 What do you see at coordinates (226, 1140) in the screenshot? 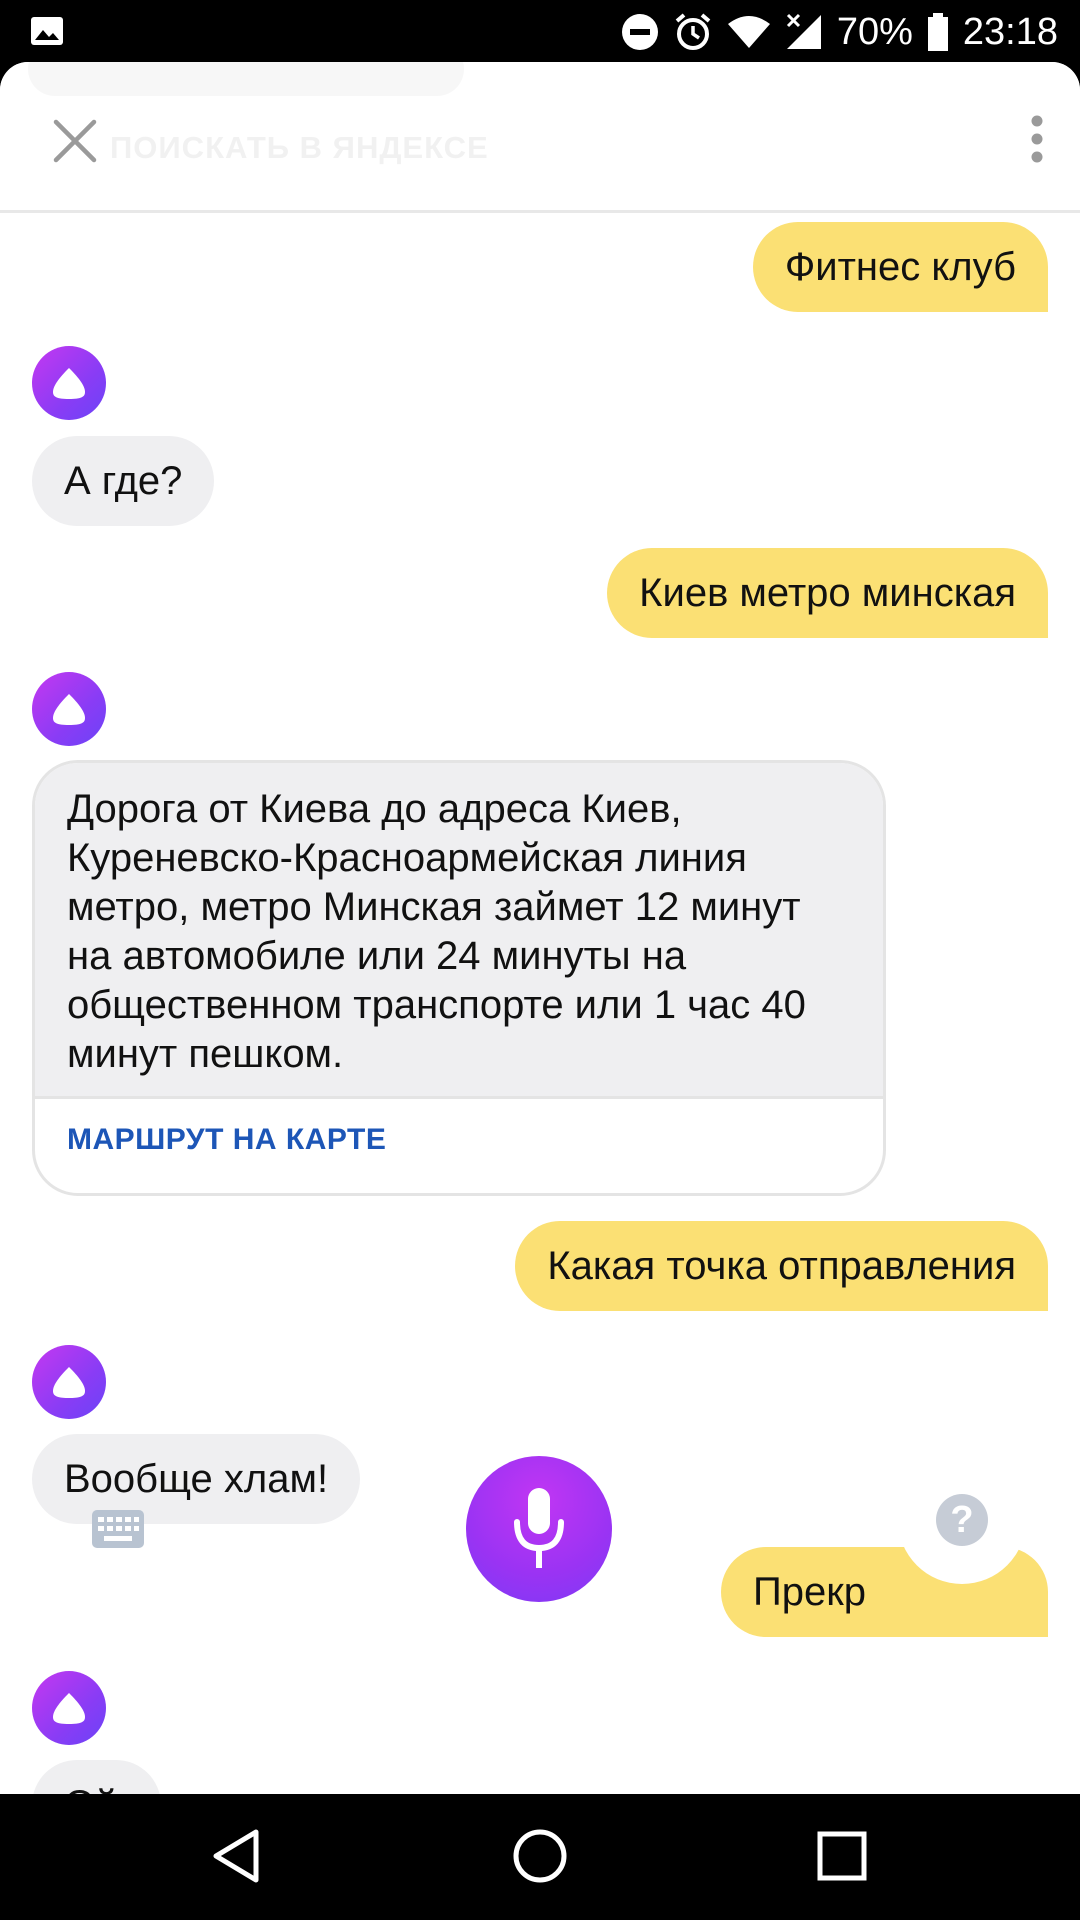
I see `route-on-map-link: МАРШРУТ НА КАРТЕ` at bounding box center [226, 1140].